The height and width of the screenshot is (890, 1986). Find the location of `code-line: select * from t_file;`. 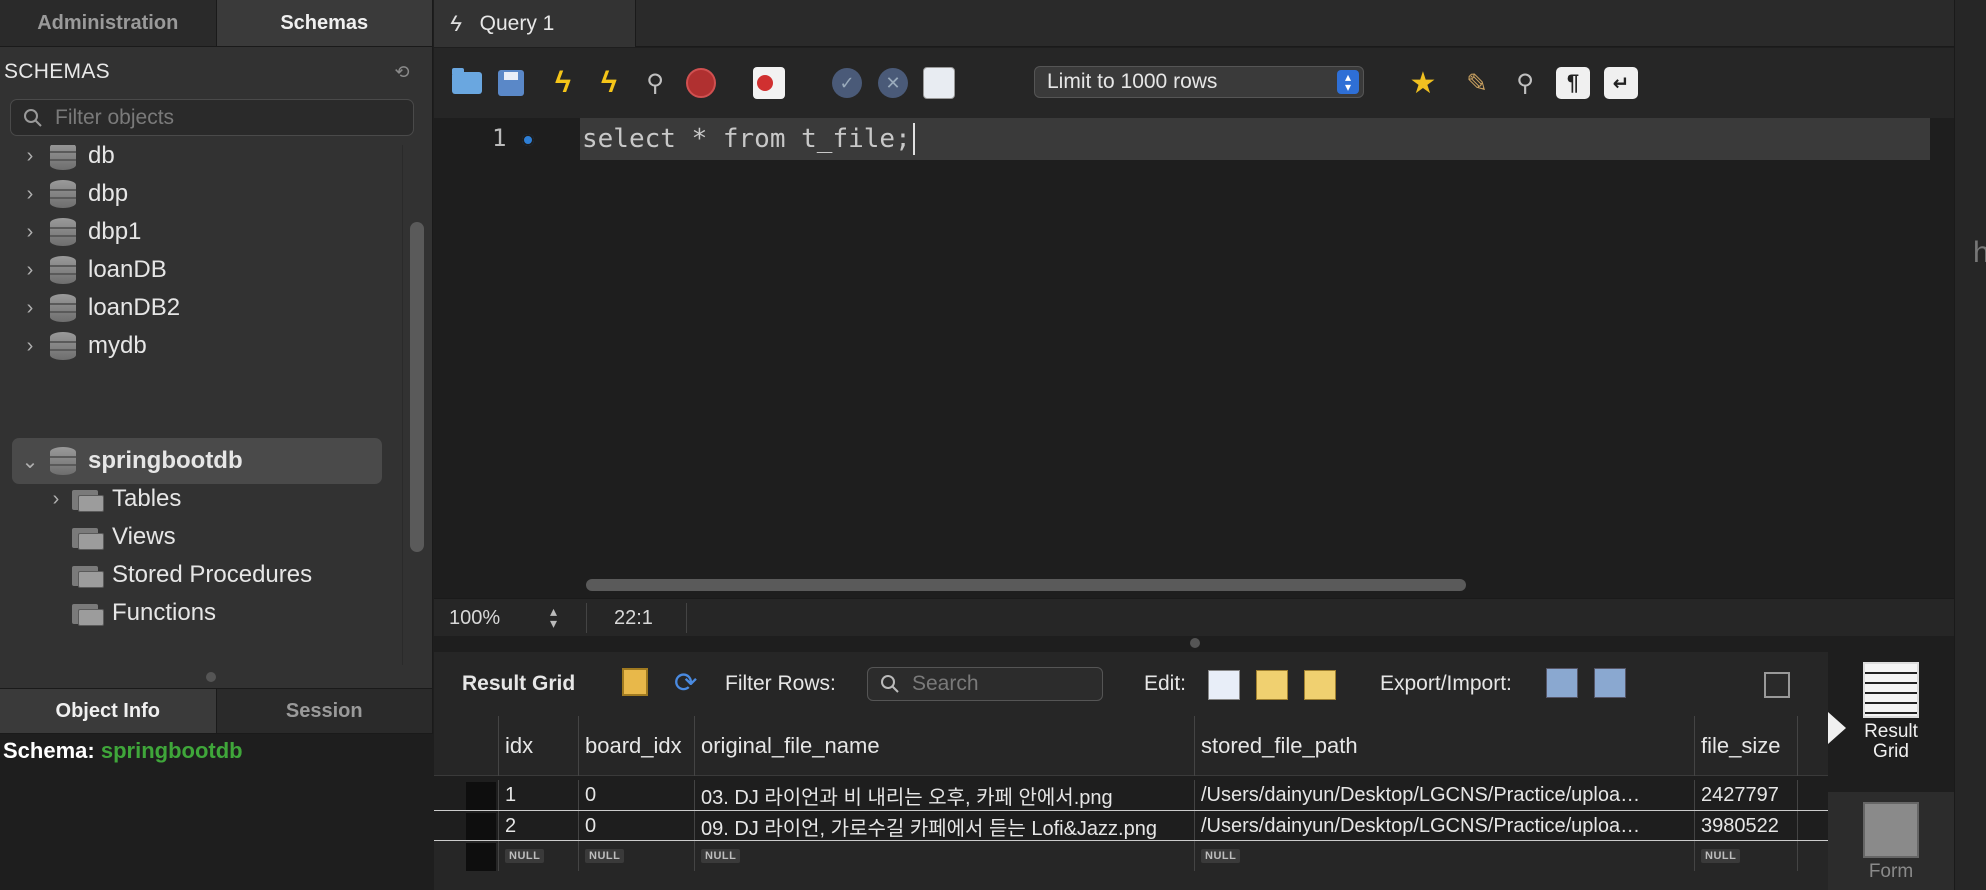

code-line: select * from t_file; is located at coordinates (1255, 139).